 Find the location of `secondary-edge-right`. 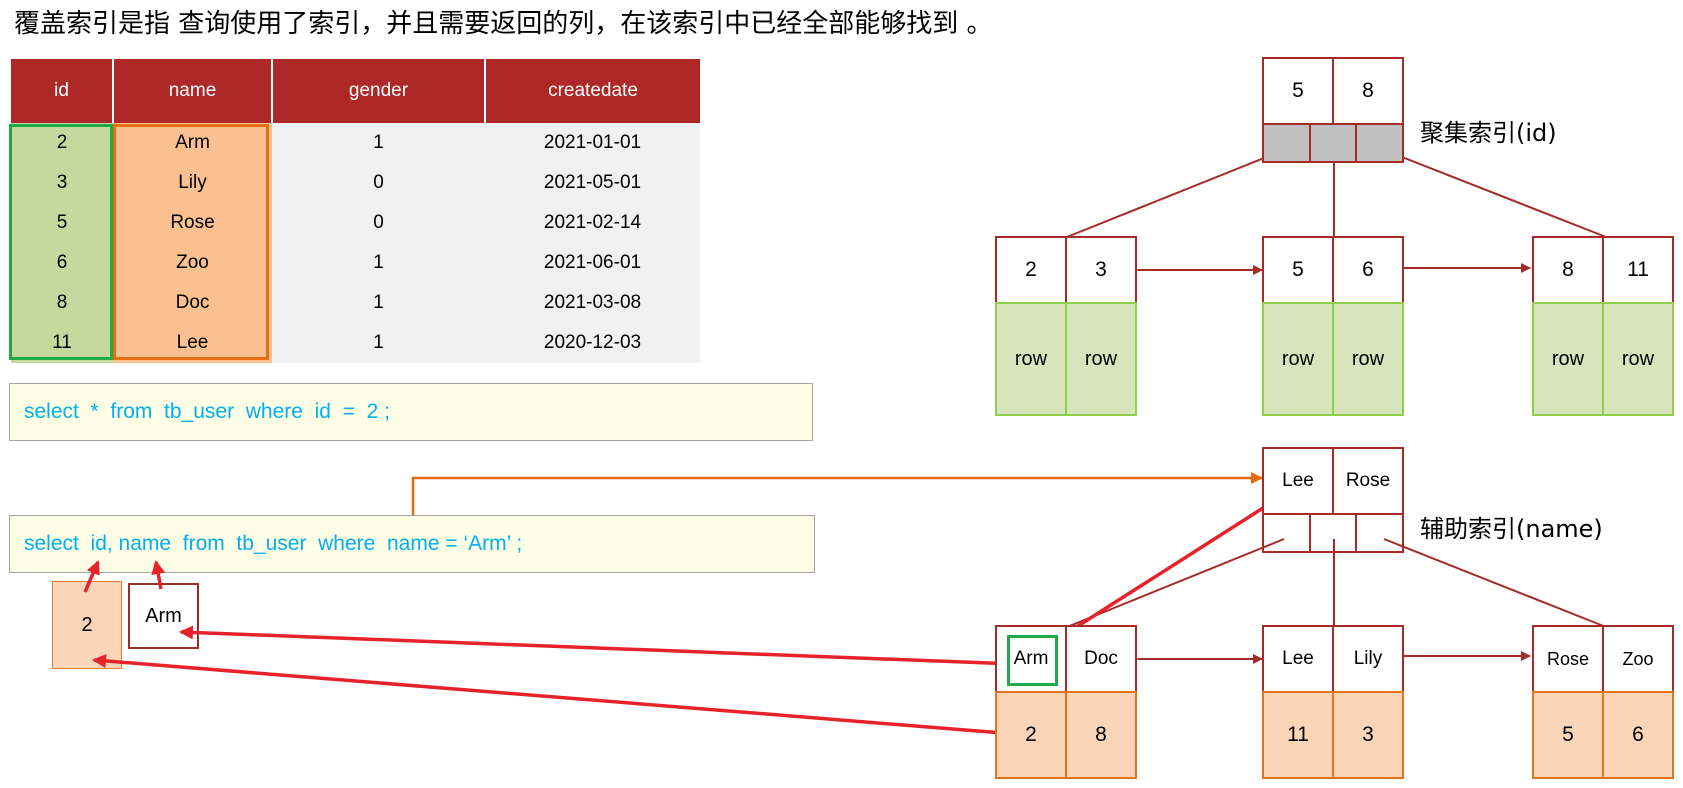

secondary-edge-right is located at coordinates (1495, 583).